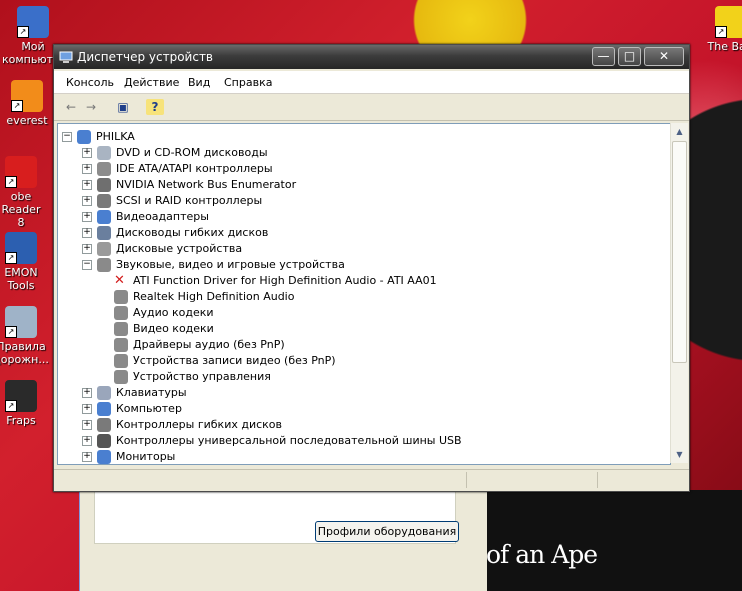 This screenshot has height=591, width=742. What do you see at coordinates (21, 248) in the screenshot?
I see `daemon-tools-icon: ↗` at bounding box center [21, 248].